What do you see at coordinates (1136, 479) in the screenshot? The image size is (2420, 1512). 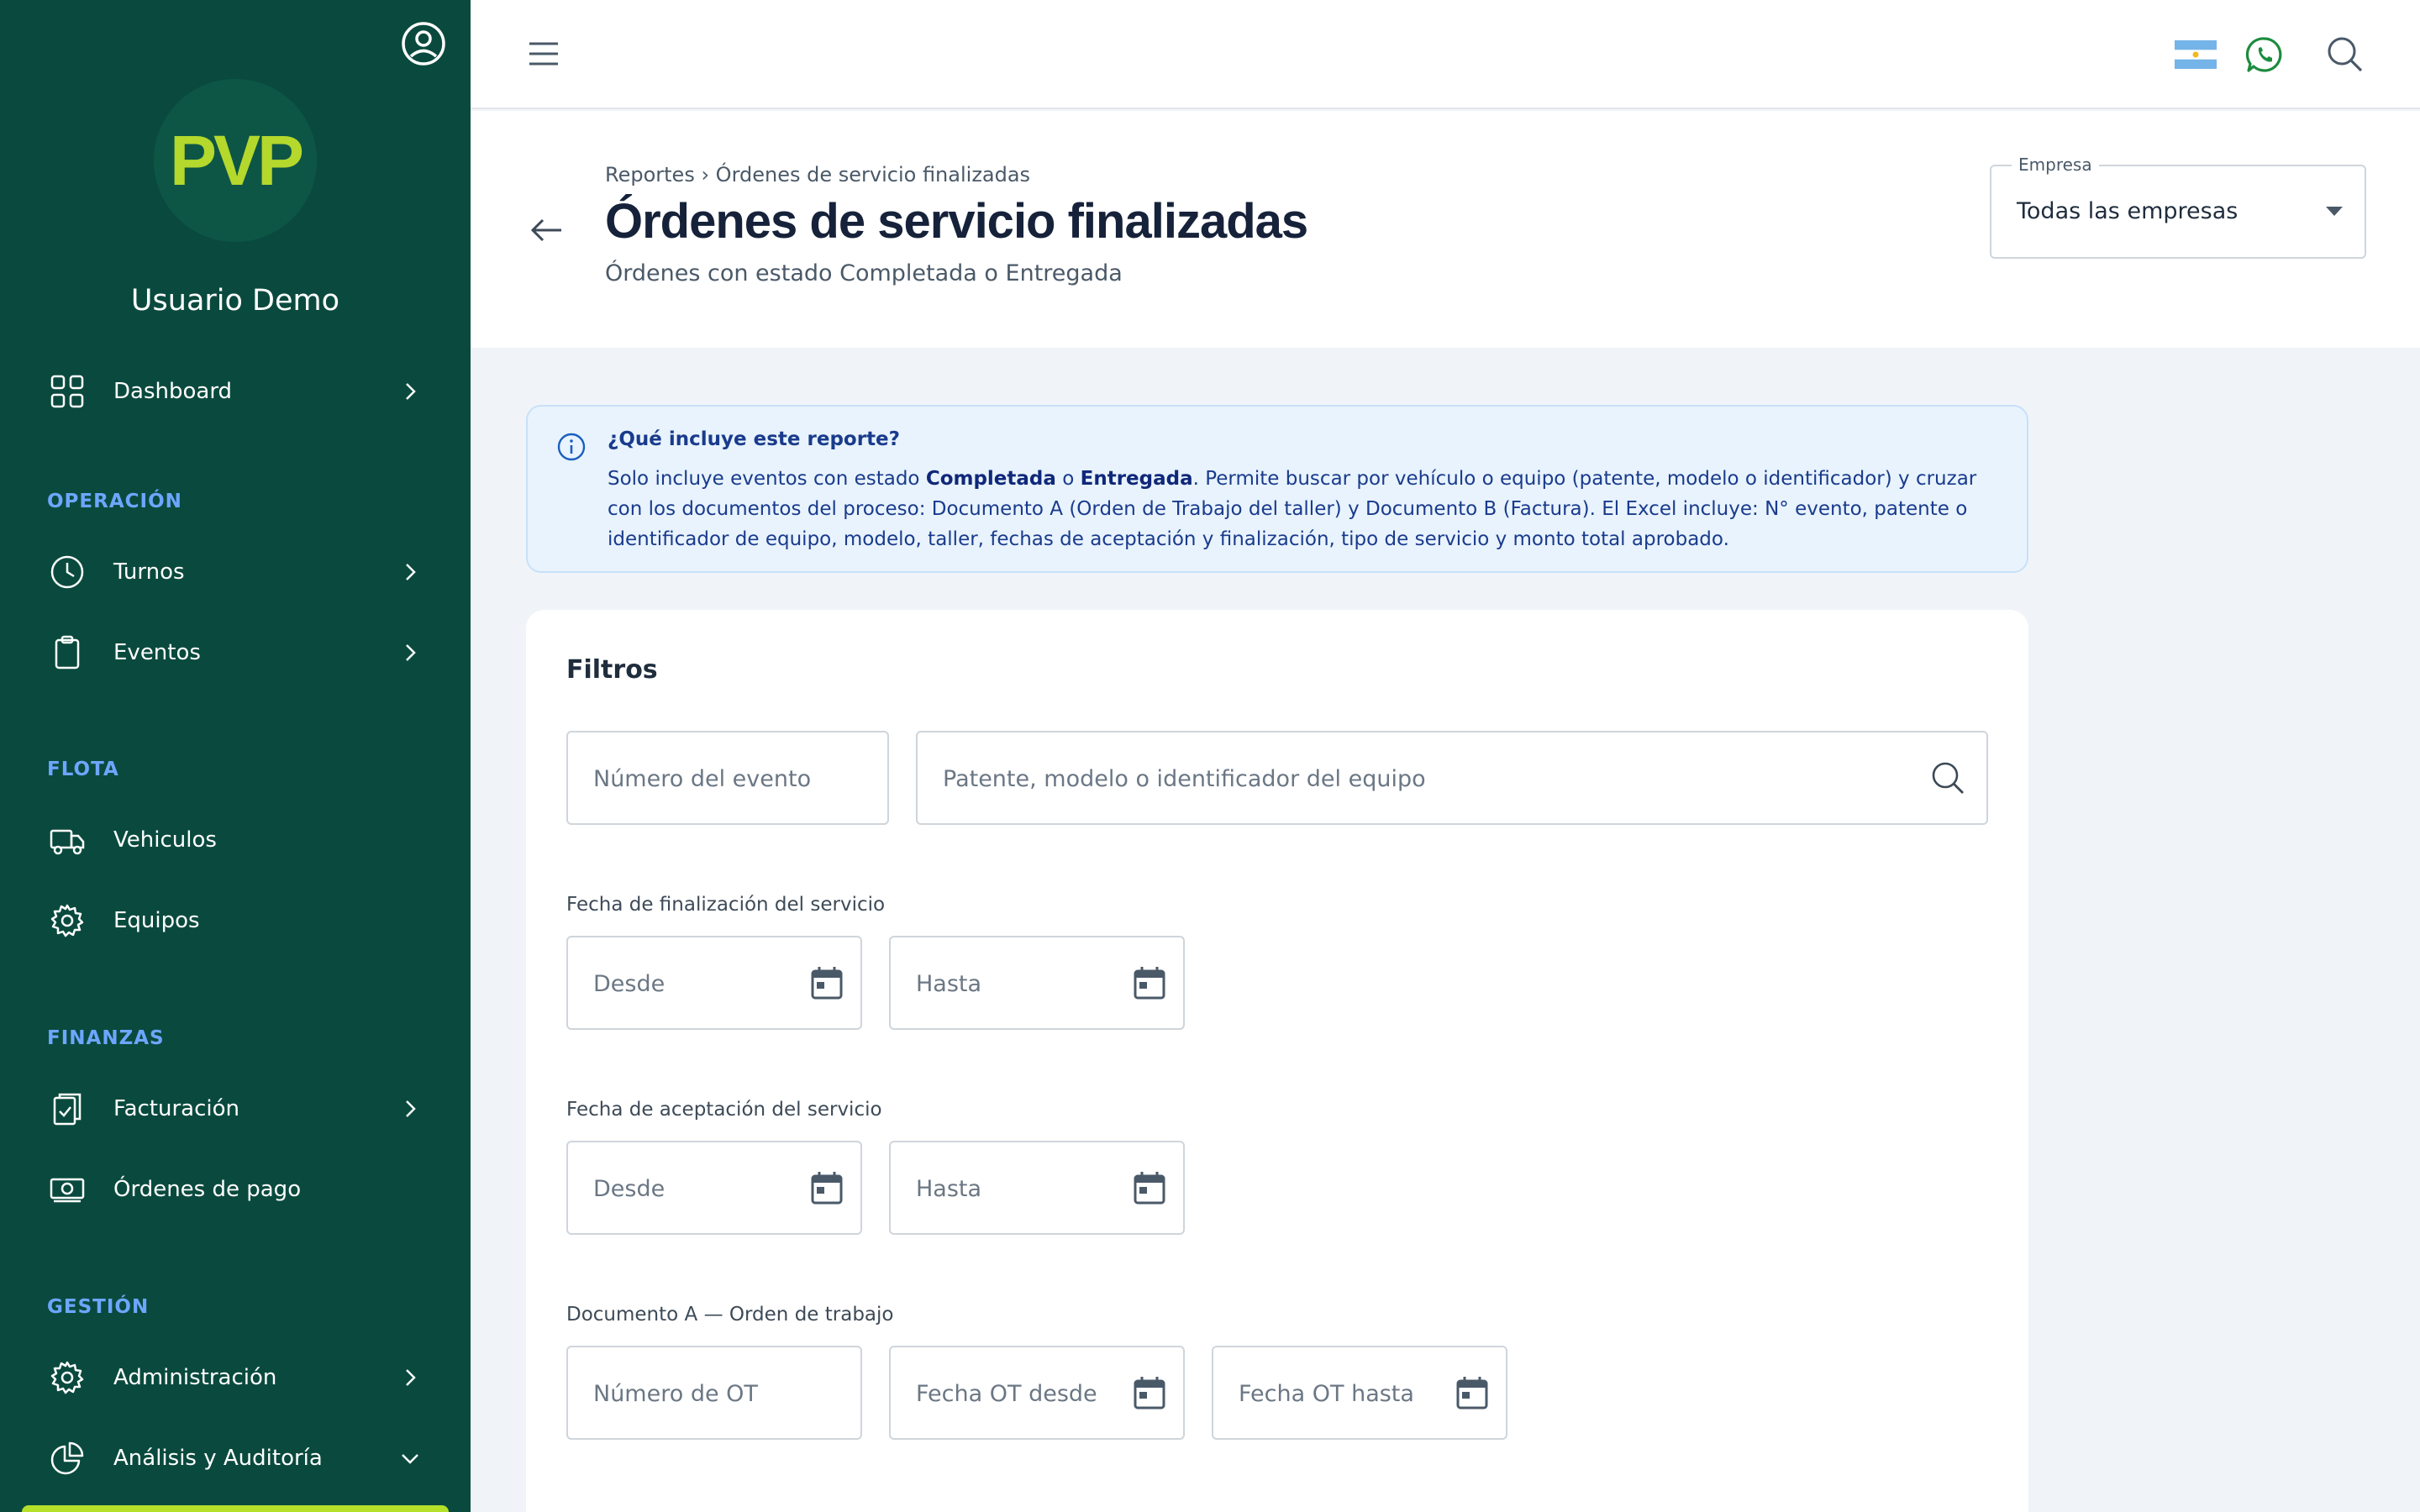 I see `status-entregada: Entregada` at bounding box center [1136, 479].